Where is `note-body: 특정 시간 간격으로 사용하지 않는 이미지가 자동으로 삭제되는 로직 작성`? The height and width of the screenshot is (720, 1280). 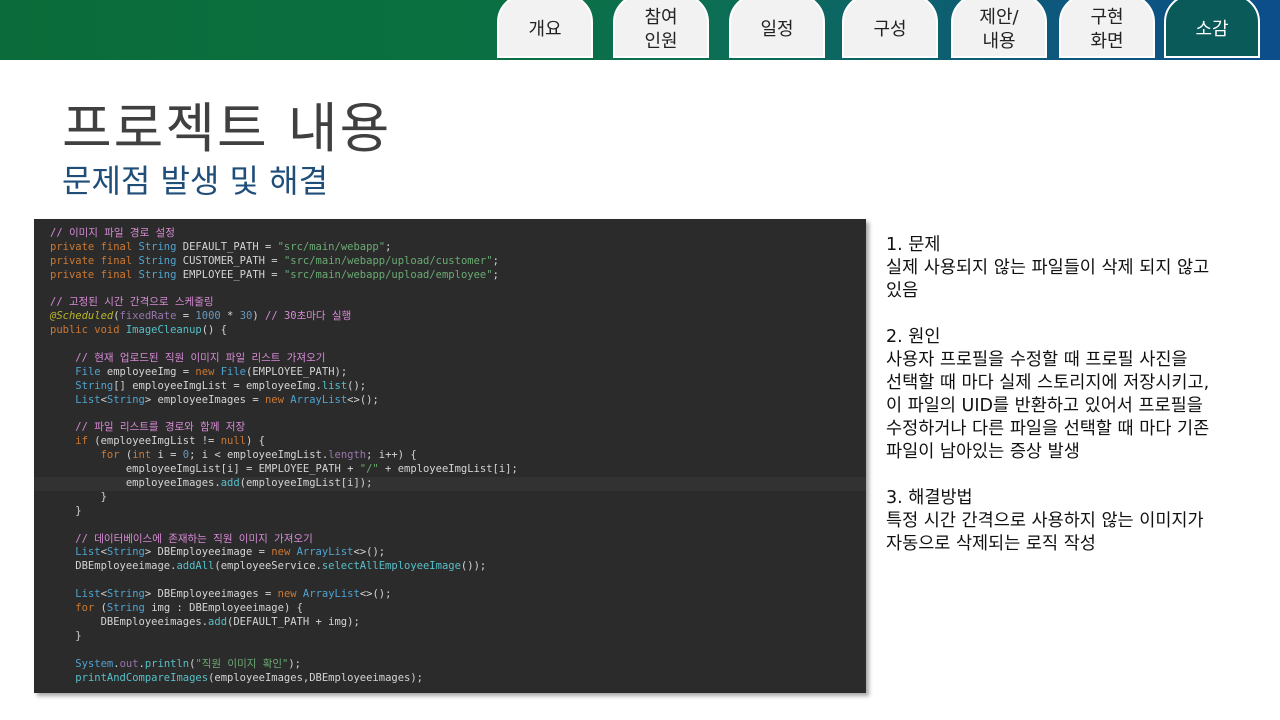 note-body: 특정 시간 간격으로 사용하지 않는 이미지가 자동으로 삭제되는 로직 작성 is located at coordinates (1045, 532).